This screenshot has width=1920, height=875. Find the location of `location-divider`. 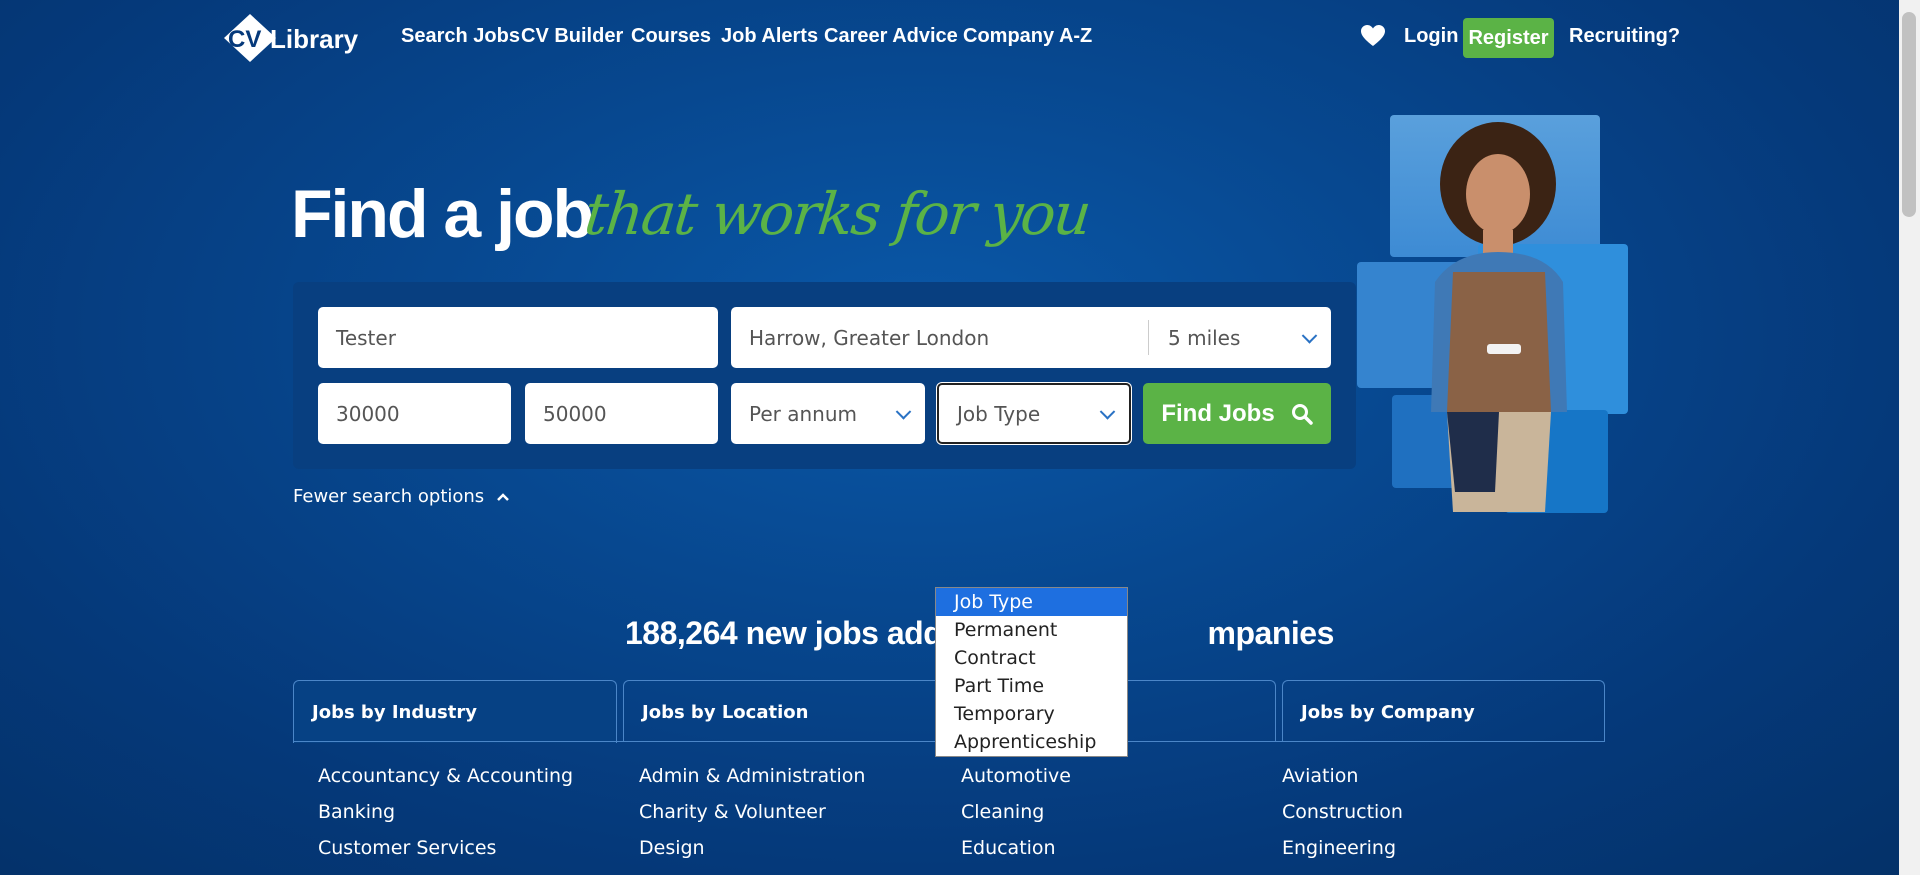

location-divider is located at coordinates (1148, 337).